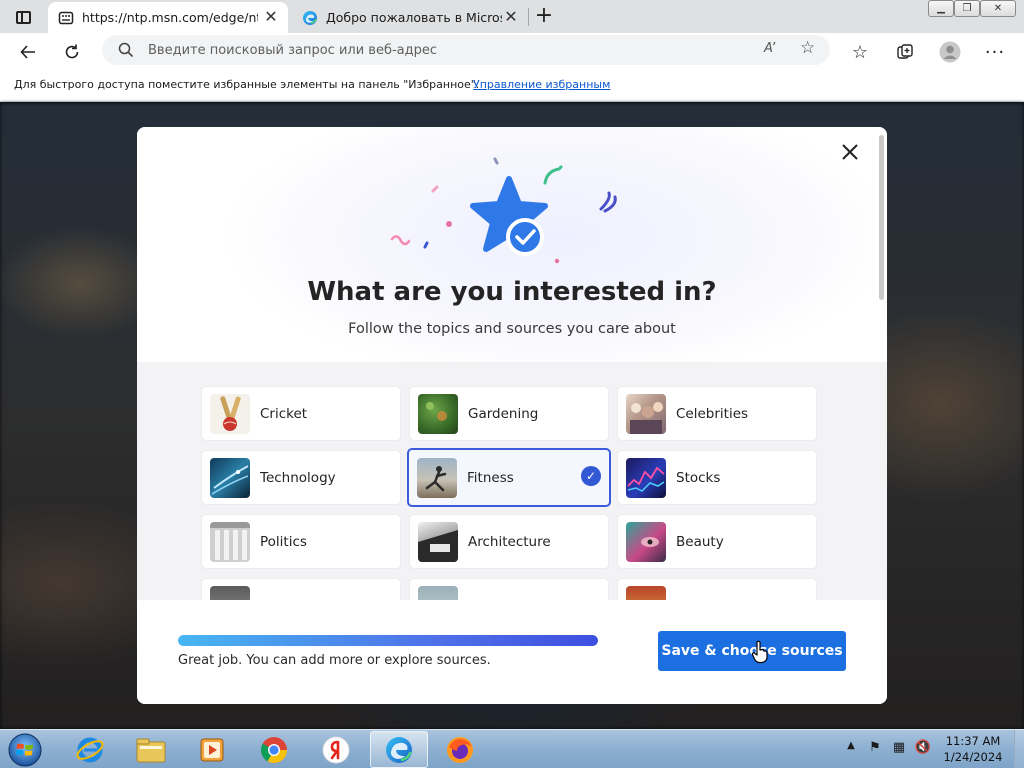 Image resolution: width=1024 pixels, height=768 pixels. I want to click on avatar, so click(950, 52).